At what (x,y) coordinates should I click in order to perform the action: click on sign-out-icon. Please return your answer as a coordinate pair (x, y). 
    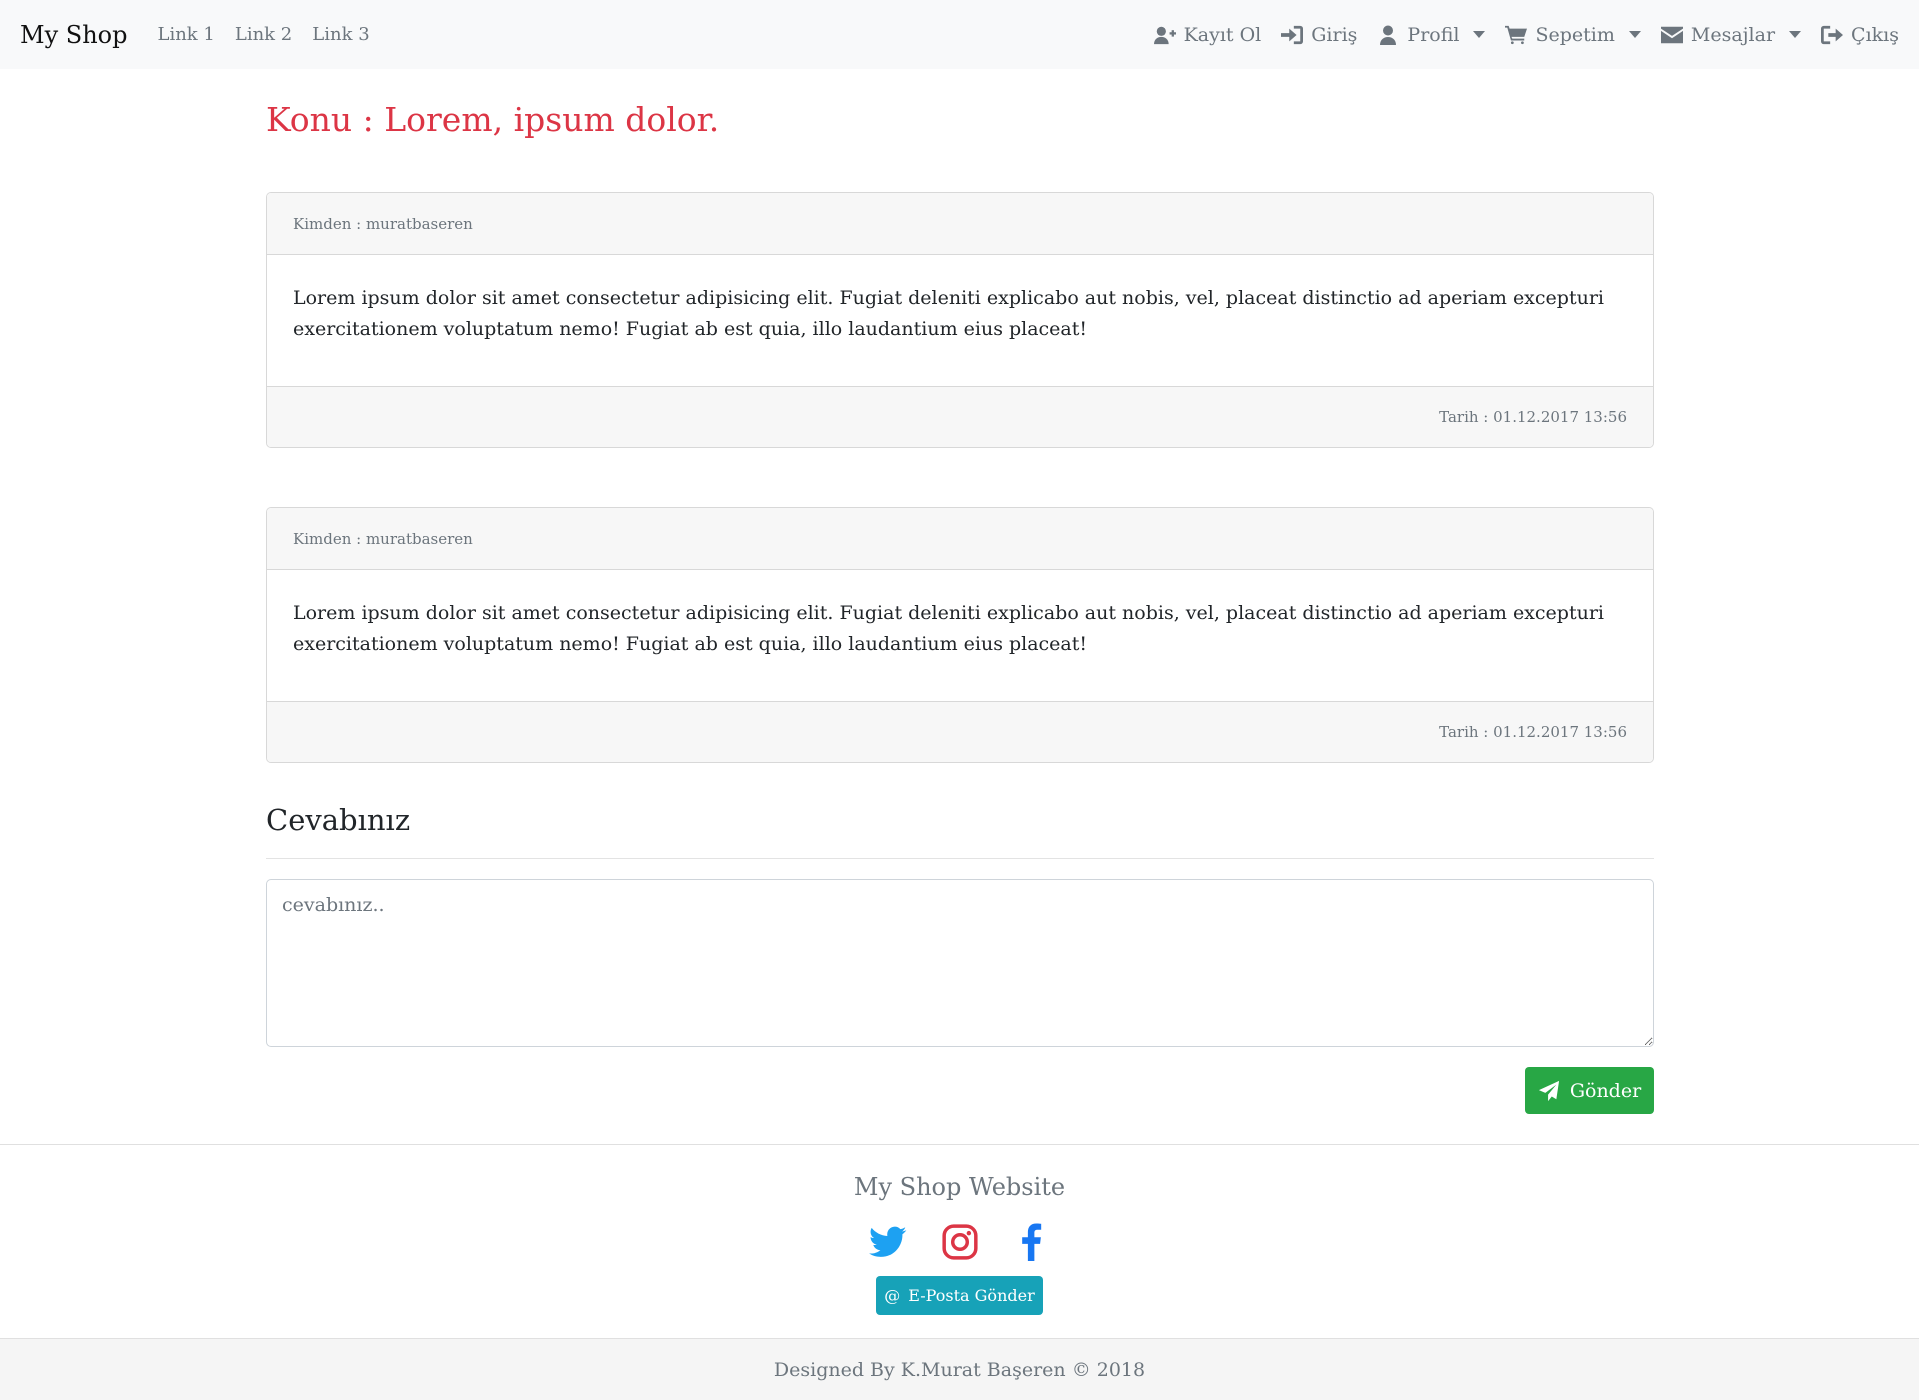
    Looking at the image, I should click on (1832, 34).